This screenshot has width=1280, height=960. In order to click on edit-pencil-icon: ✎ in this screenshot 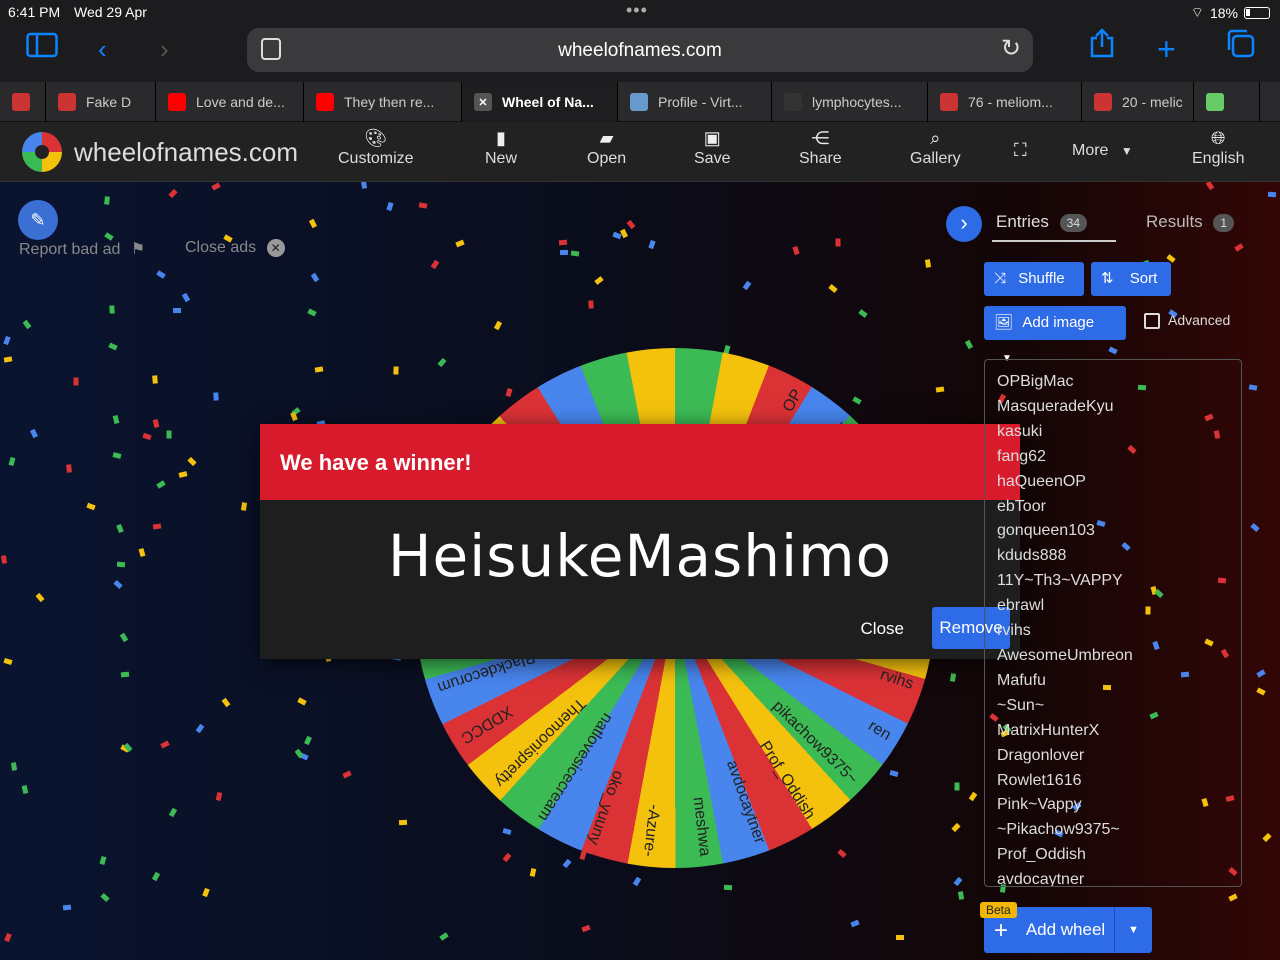, I will do `click(38, 220)`.